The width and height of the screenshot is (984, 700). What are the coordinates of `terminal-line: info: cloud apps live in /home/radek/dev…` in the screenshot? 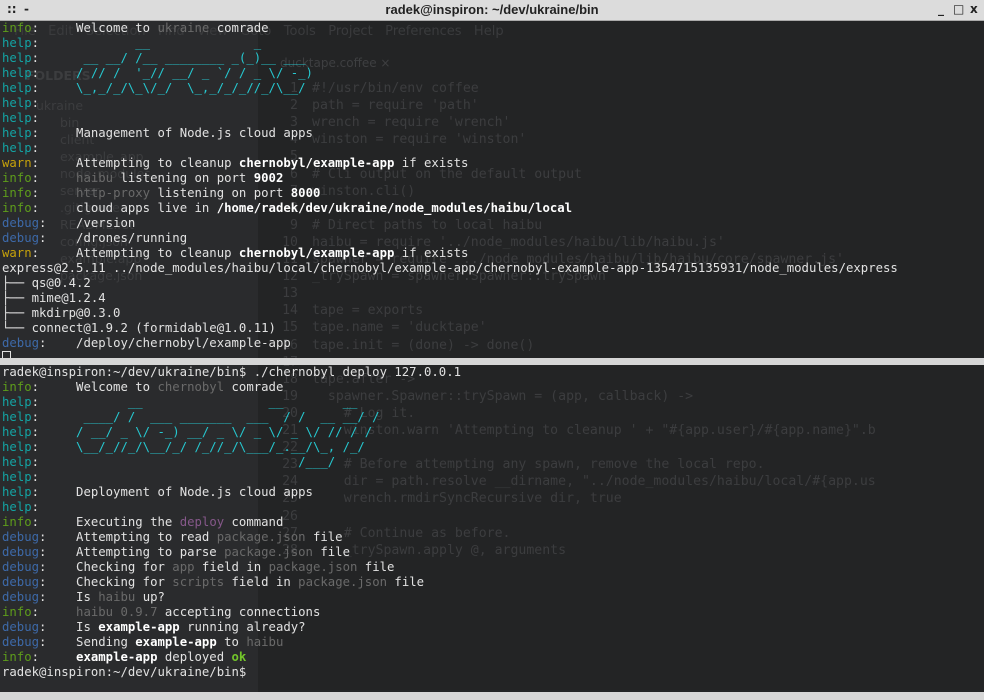 It's located at (492, 208).